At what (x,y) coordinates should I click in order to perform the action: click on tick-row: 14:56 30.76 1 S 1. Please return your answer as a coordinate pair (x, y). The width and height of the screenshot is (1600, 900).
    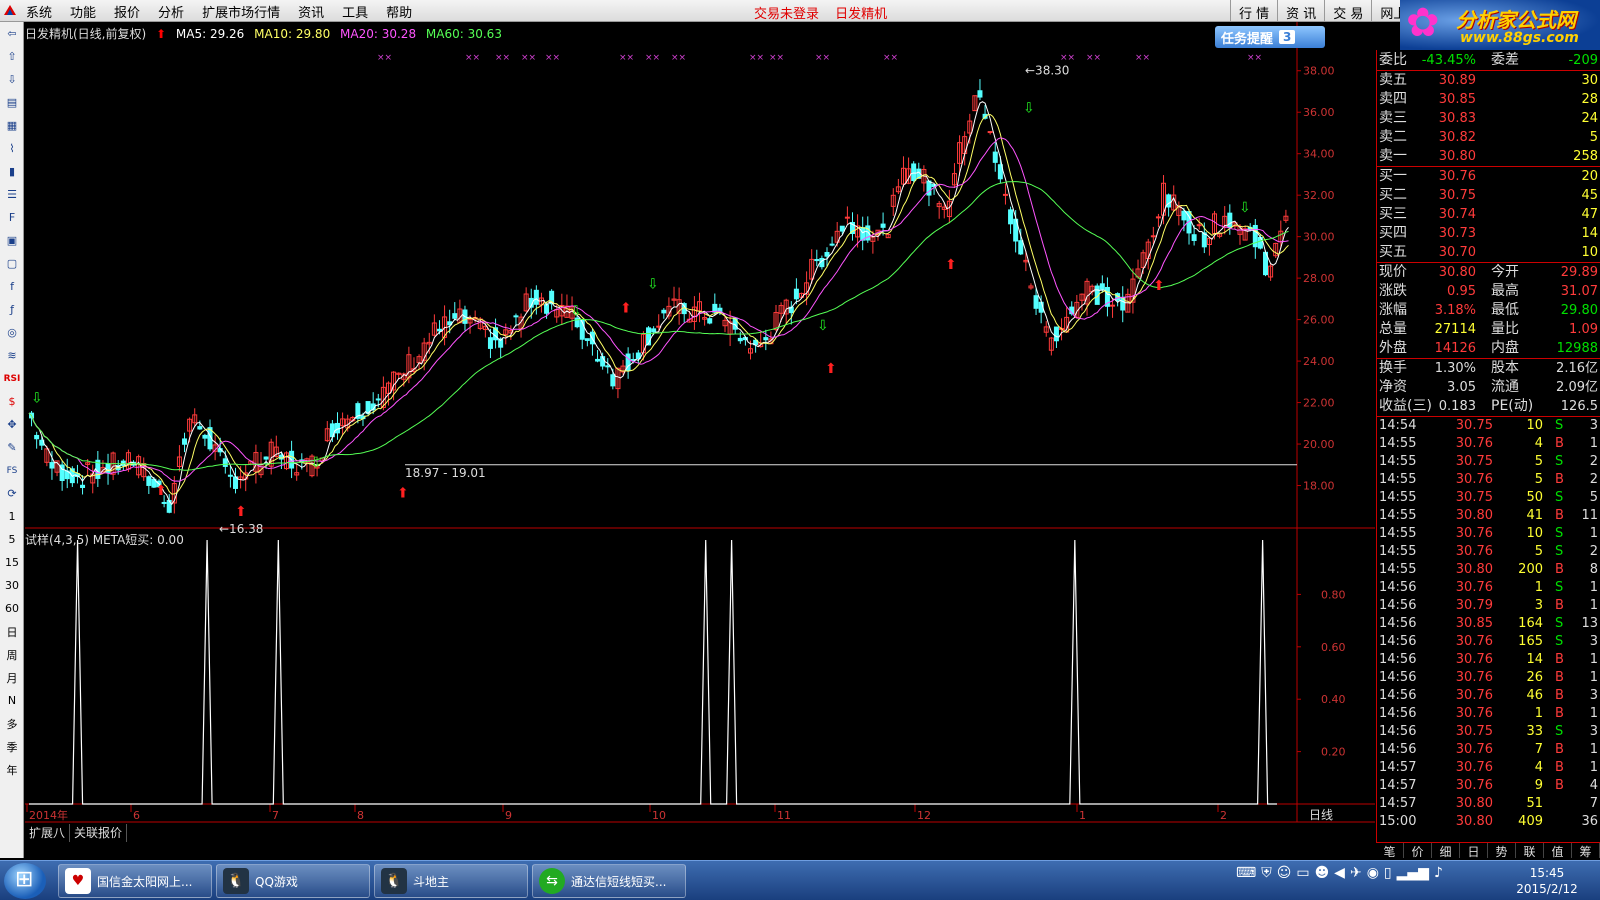
    Looking at the image, I should click on (1488, 588).